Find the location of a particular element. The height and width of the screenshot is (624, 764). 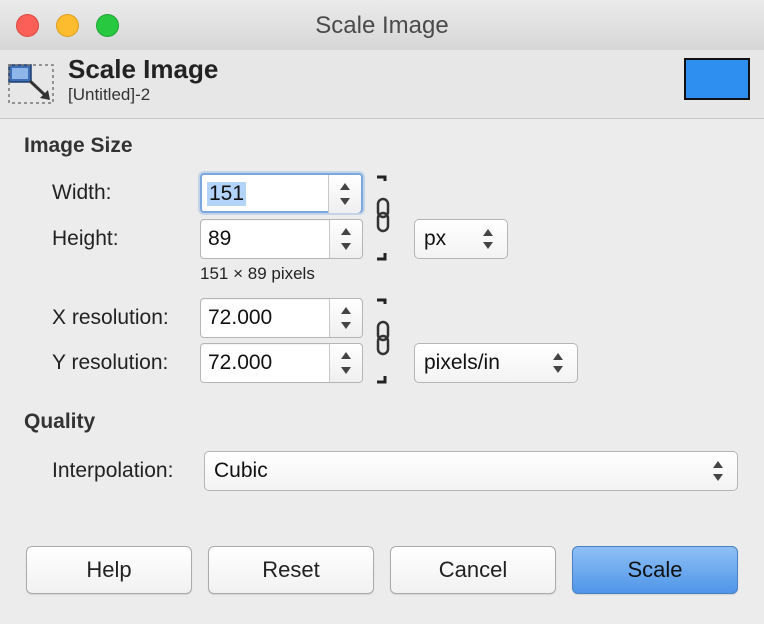

y-resolution-label: Y resolution: is located at coordinates (110, 362).